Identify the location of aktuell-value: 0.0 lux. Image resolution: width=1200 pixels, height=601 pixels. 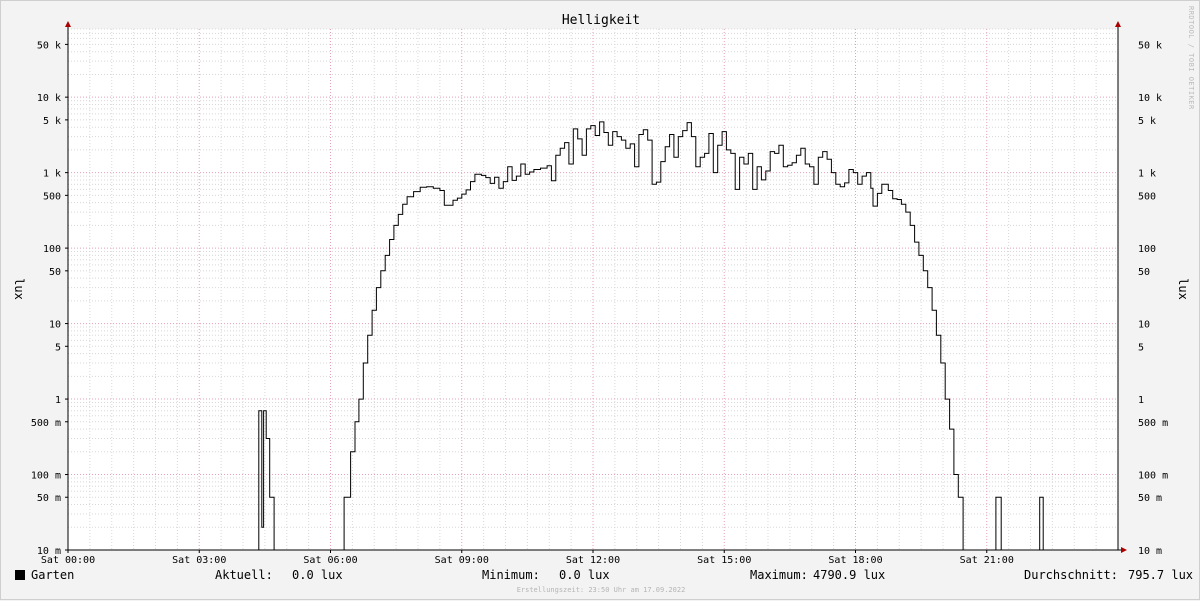
(317, 575).